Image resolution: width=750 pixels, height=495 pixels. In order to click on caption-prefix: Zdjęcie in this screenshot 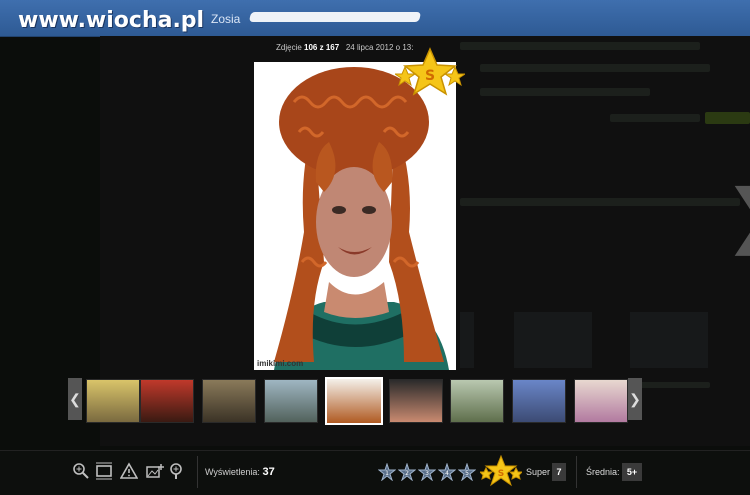, I will do `click(289, 47)`.